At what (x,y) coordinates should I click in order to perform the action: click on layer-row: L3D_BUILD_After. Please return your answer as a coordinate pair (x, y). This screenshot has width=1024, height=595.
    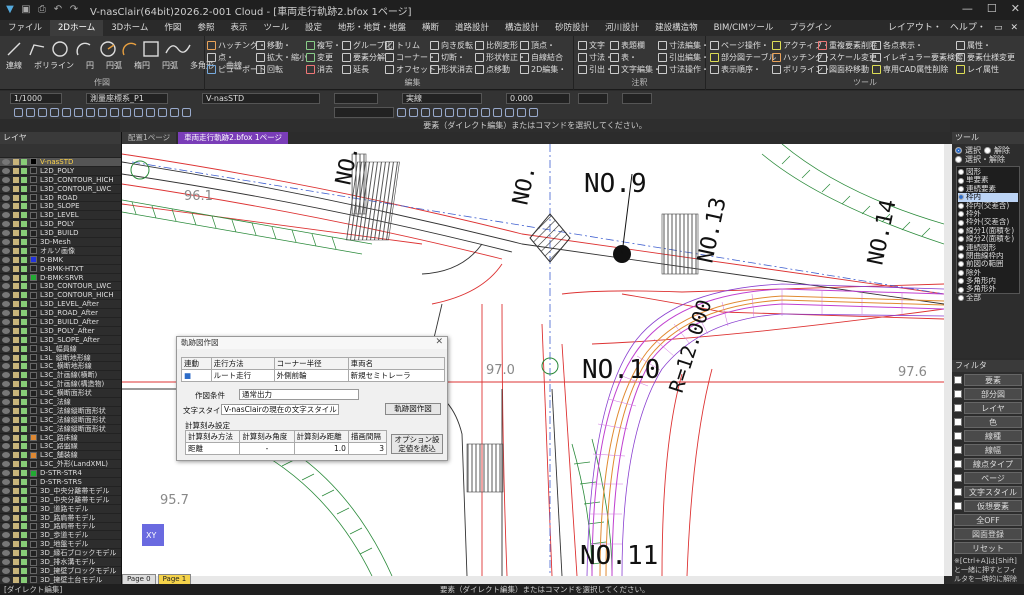
    Looking at the image, I should click on (60, 322).